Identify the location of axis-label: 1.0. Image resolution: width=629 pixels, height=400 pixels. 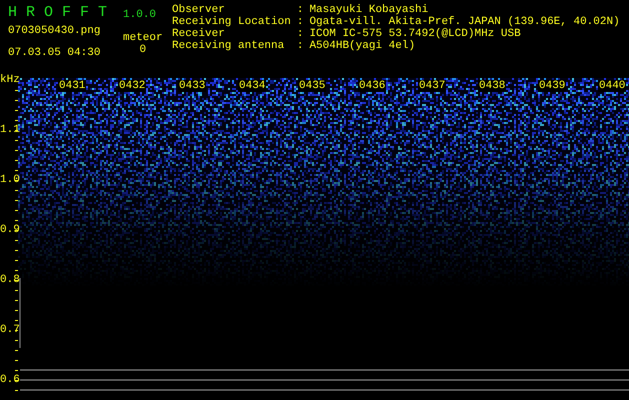
(8, 180).